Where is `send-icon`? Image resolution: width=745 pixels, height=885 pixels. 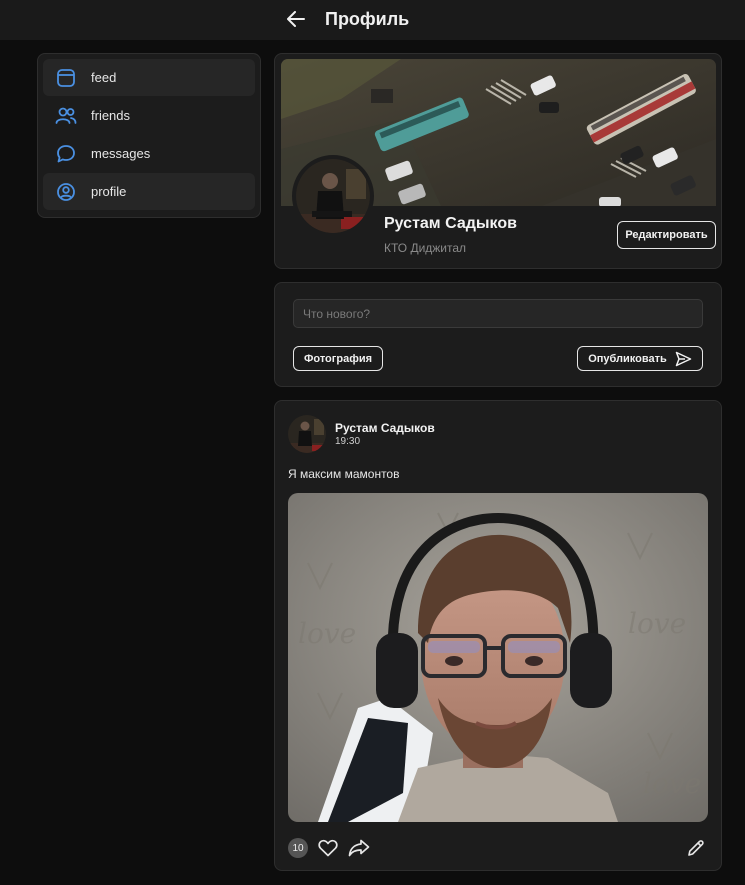
send-icon is located at coordinates (683, 358).